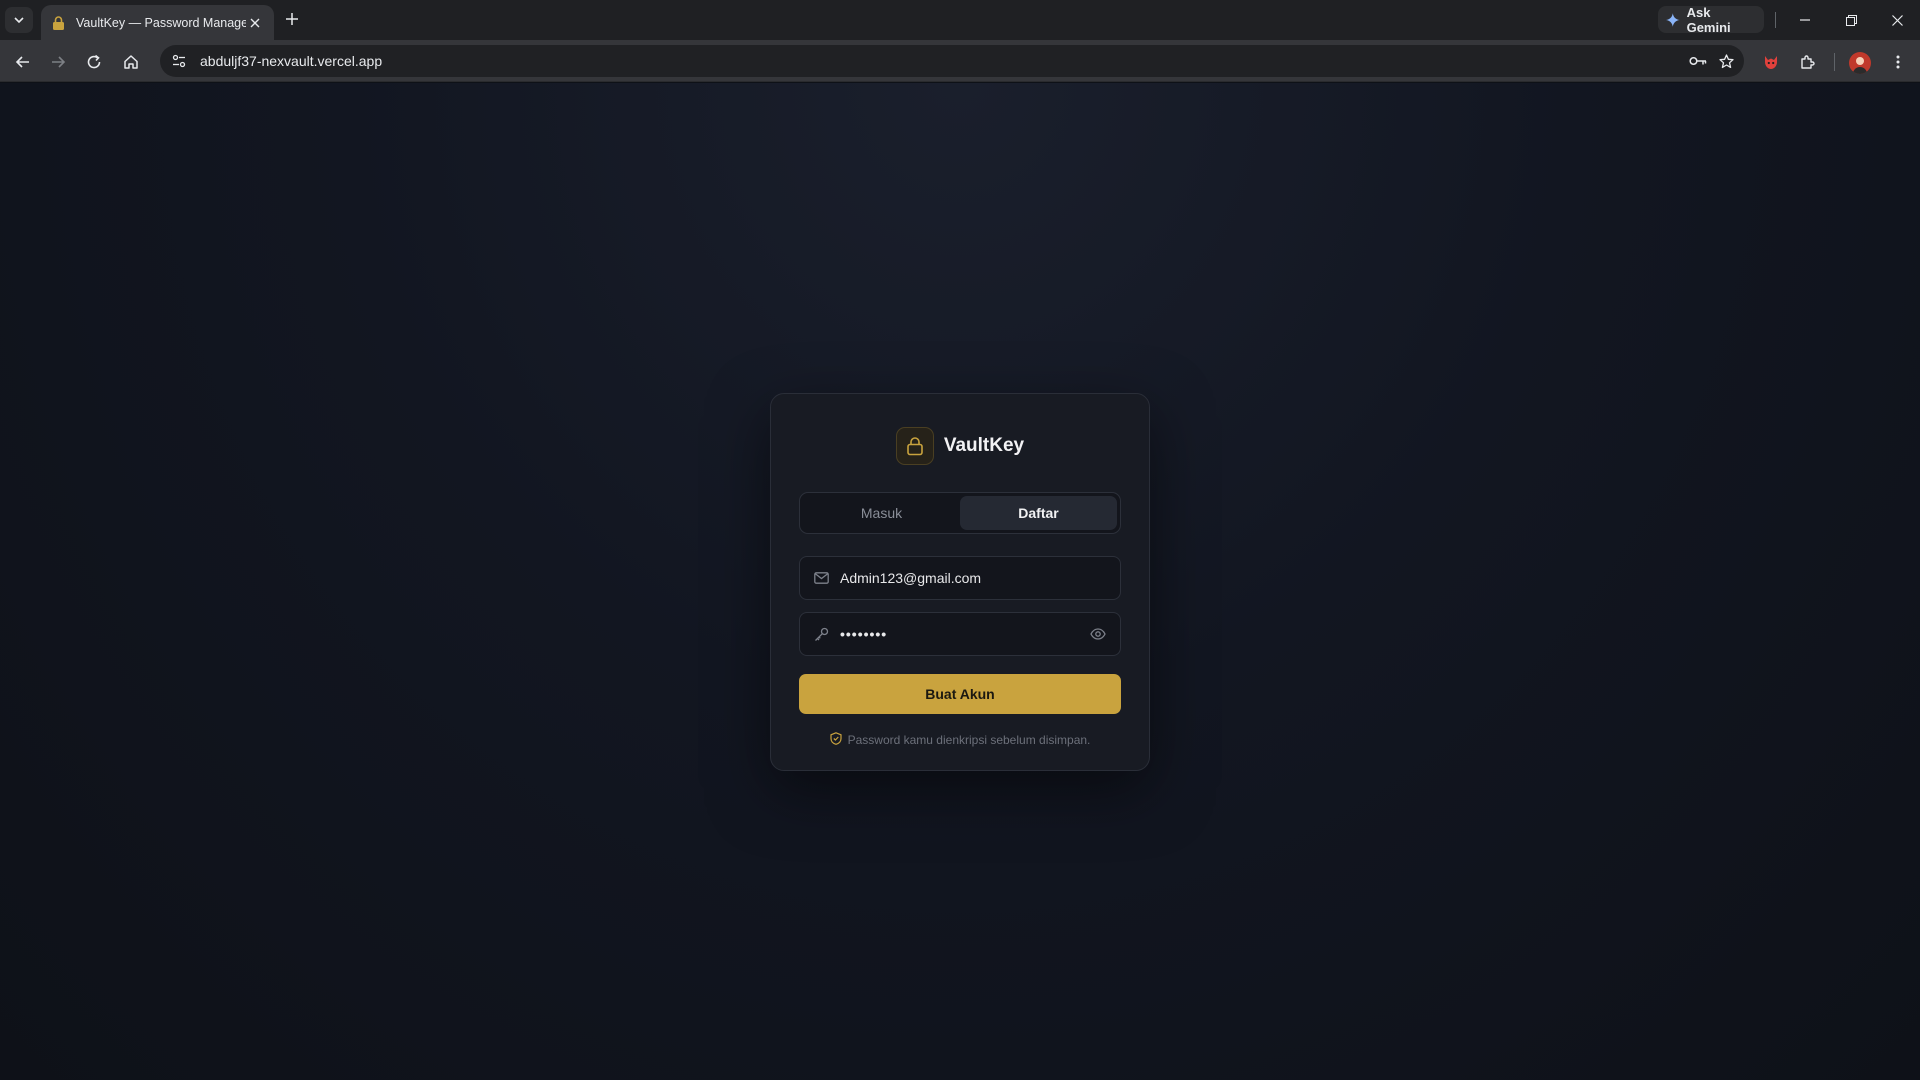  I want to click on tab-close-icon, so click(255, 23).